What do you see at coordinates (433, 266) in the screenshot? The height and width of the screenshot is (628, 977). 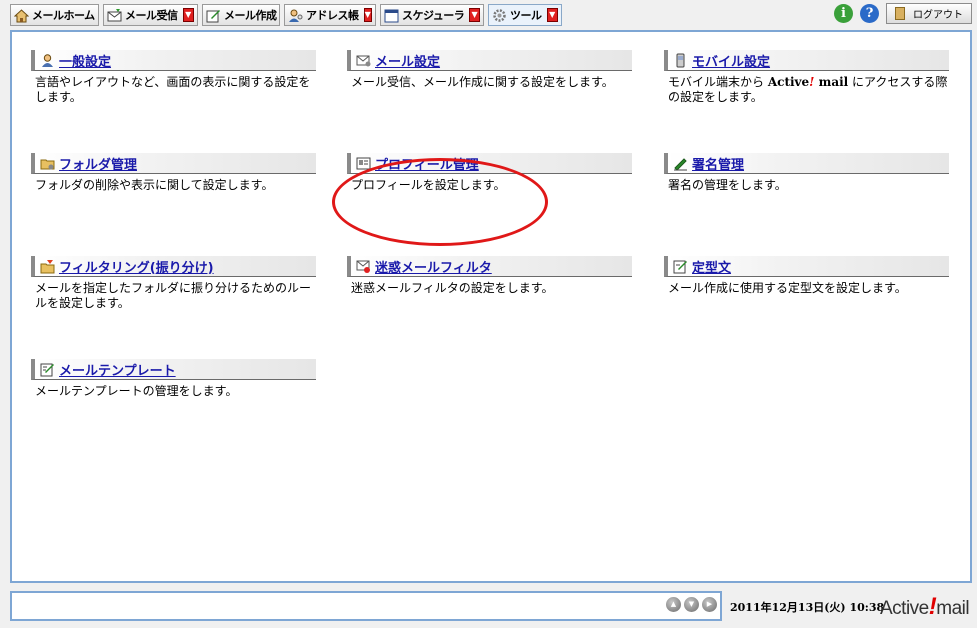 I see `spam-filter-link: 迷惑メールフィルタ` at bounding box center [433, 266].